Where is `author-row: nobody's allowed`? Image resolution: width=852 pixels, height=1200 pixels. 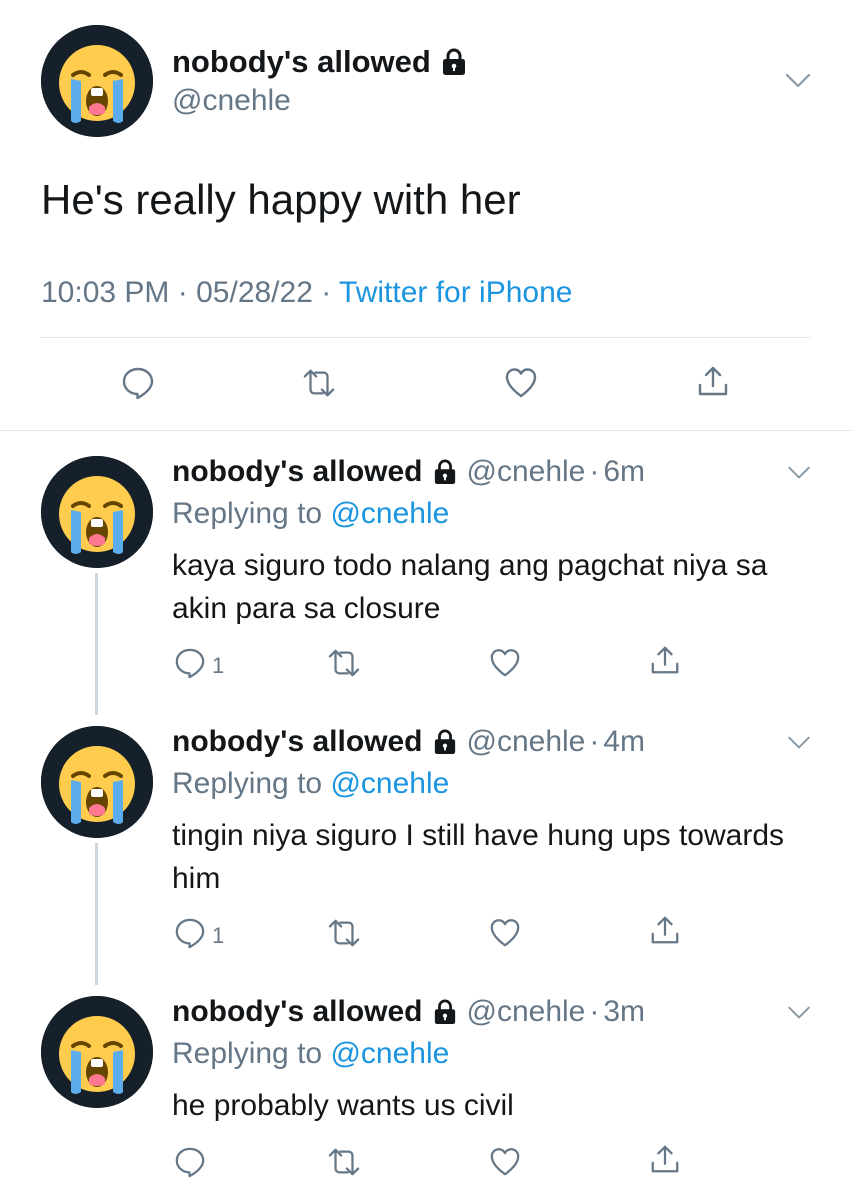 author-row: nobody's allowed is located at coordinates (319, 62).